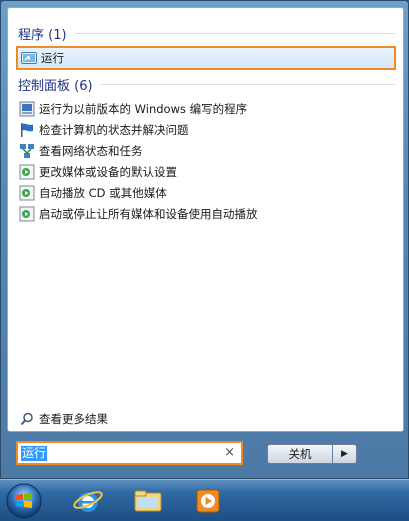  What do you see at coordinates (143, 109) in the screenshot?
I see `result-label: 运行为以前版本的 Windows 编写的程序` at bounding box center [143, 109].